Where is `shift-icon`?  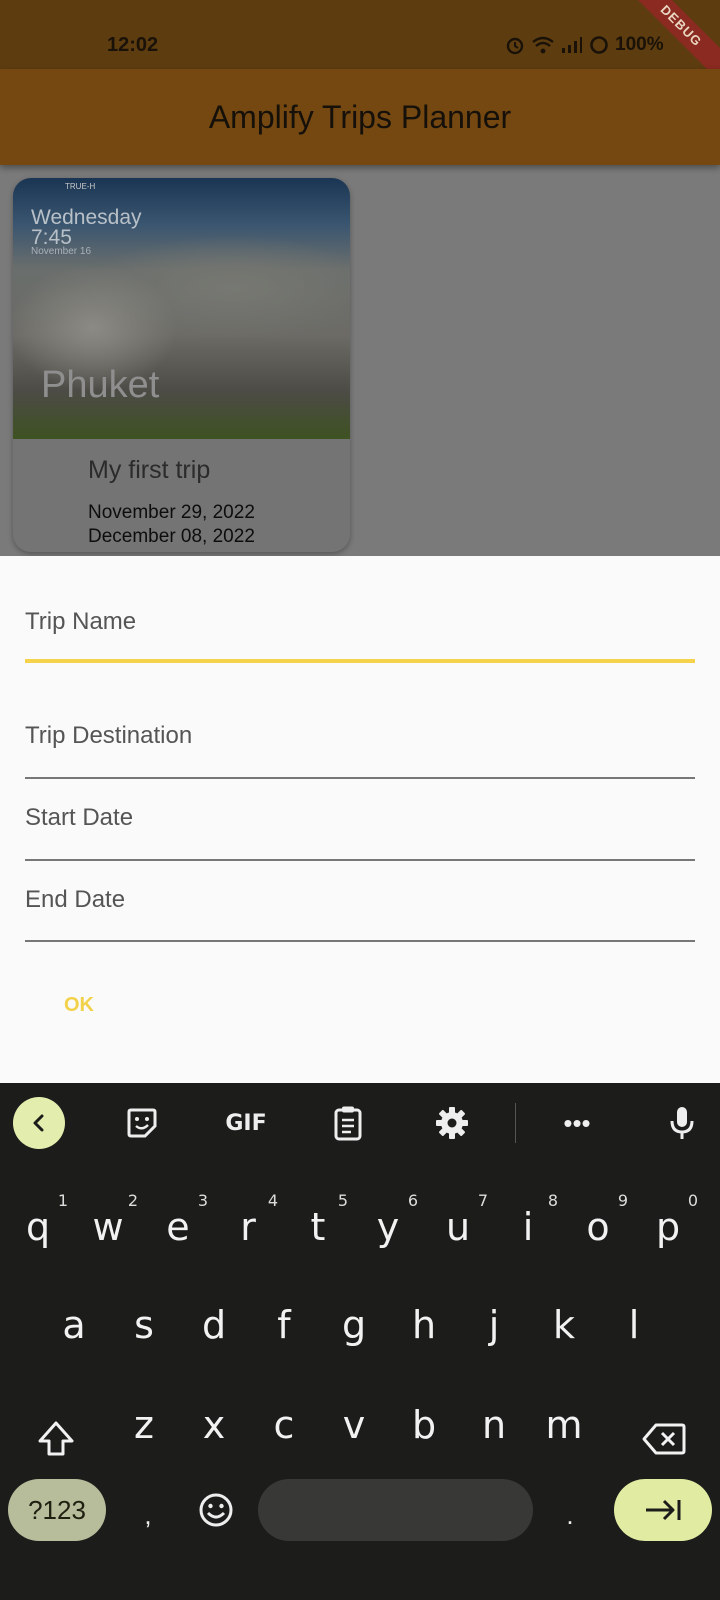 shift-icon is located at coordinates (56, 1438).